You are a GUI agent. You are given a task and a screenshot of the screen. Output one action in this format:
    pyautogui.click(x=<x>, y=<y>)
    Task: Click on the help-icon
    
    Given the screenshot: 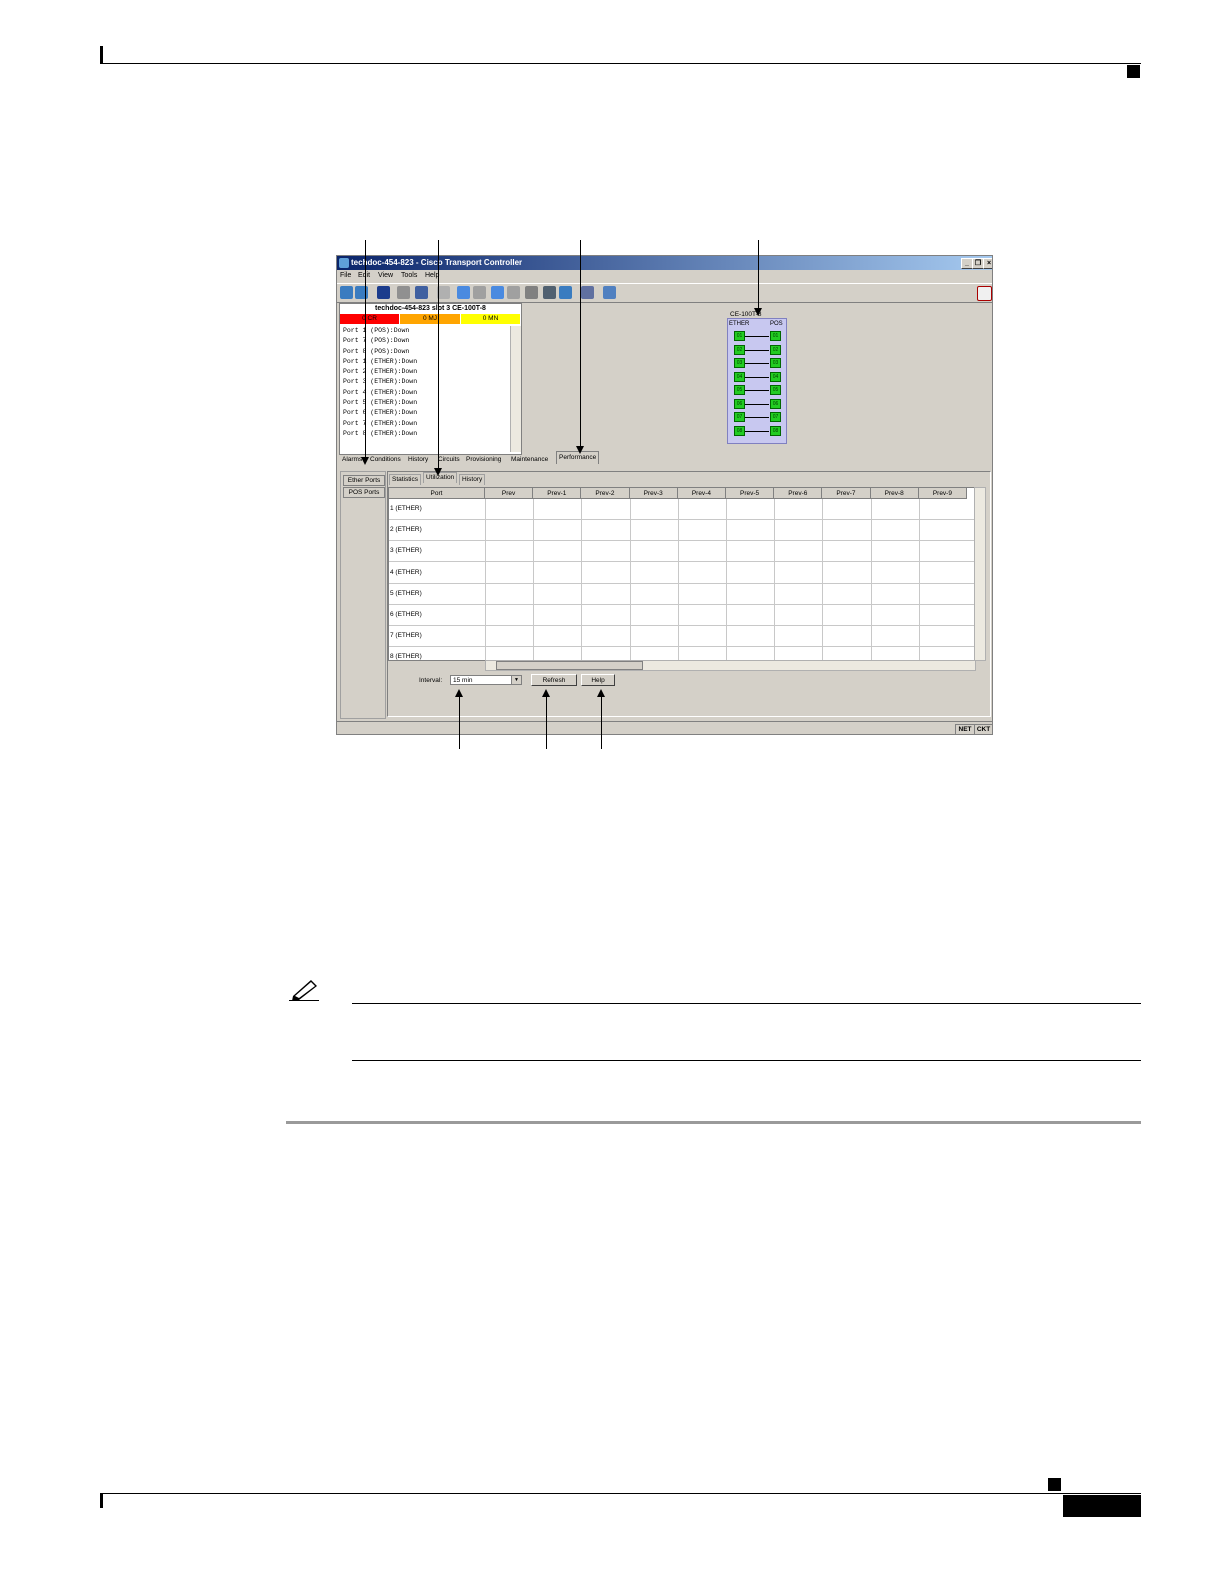 What is the action you would take?
    pyautogui.click(x=984, y=293)
    